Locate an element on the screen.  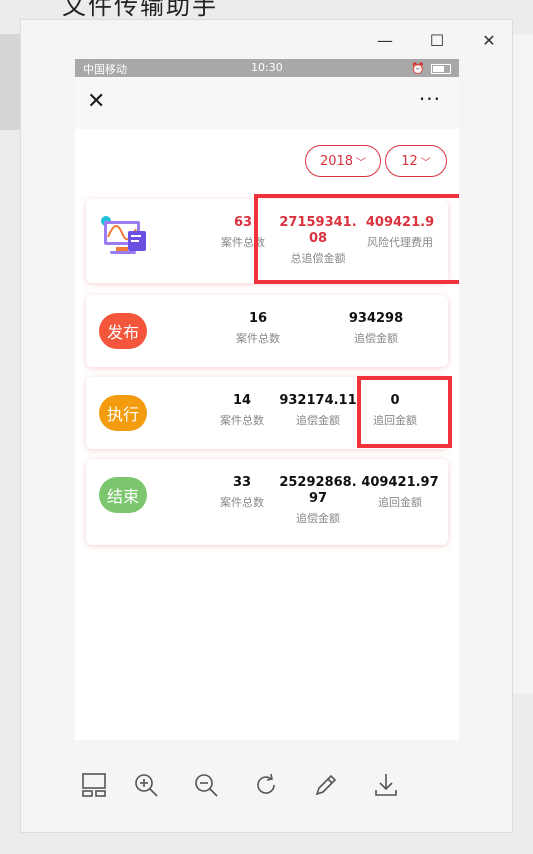
close-icon: ✕ is located at coordinates (96, 101).